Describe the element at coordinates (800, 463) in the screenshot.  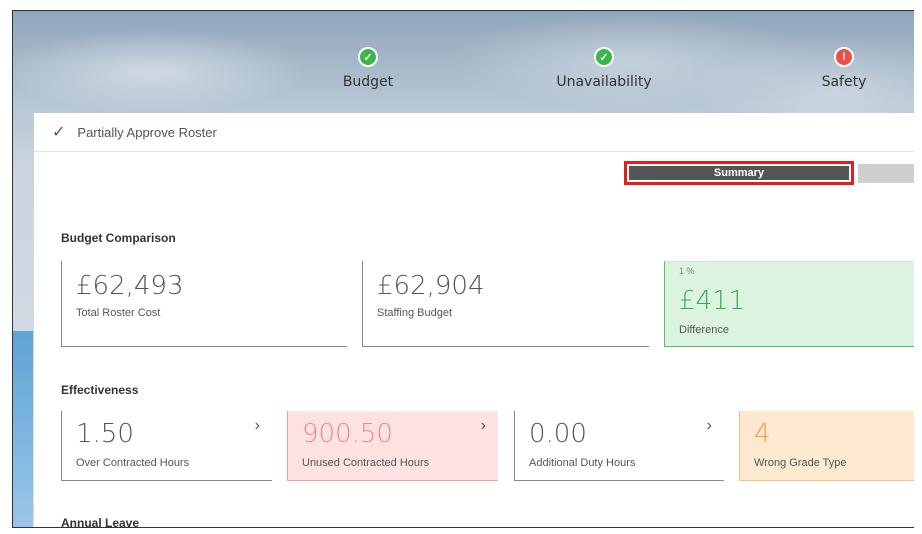
I see `wrong-grade-type-label: Wrong Grade Type` at that location.